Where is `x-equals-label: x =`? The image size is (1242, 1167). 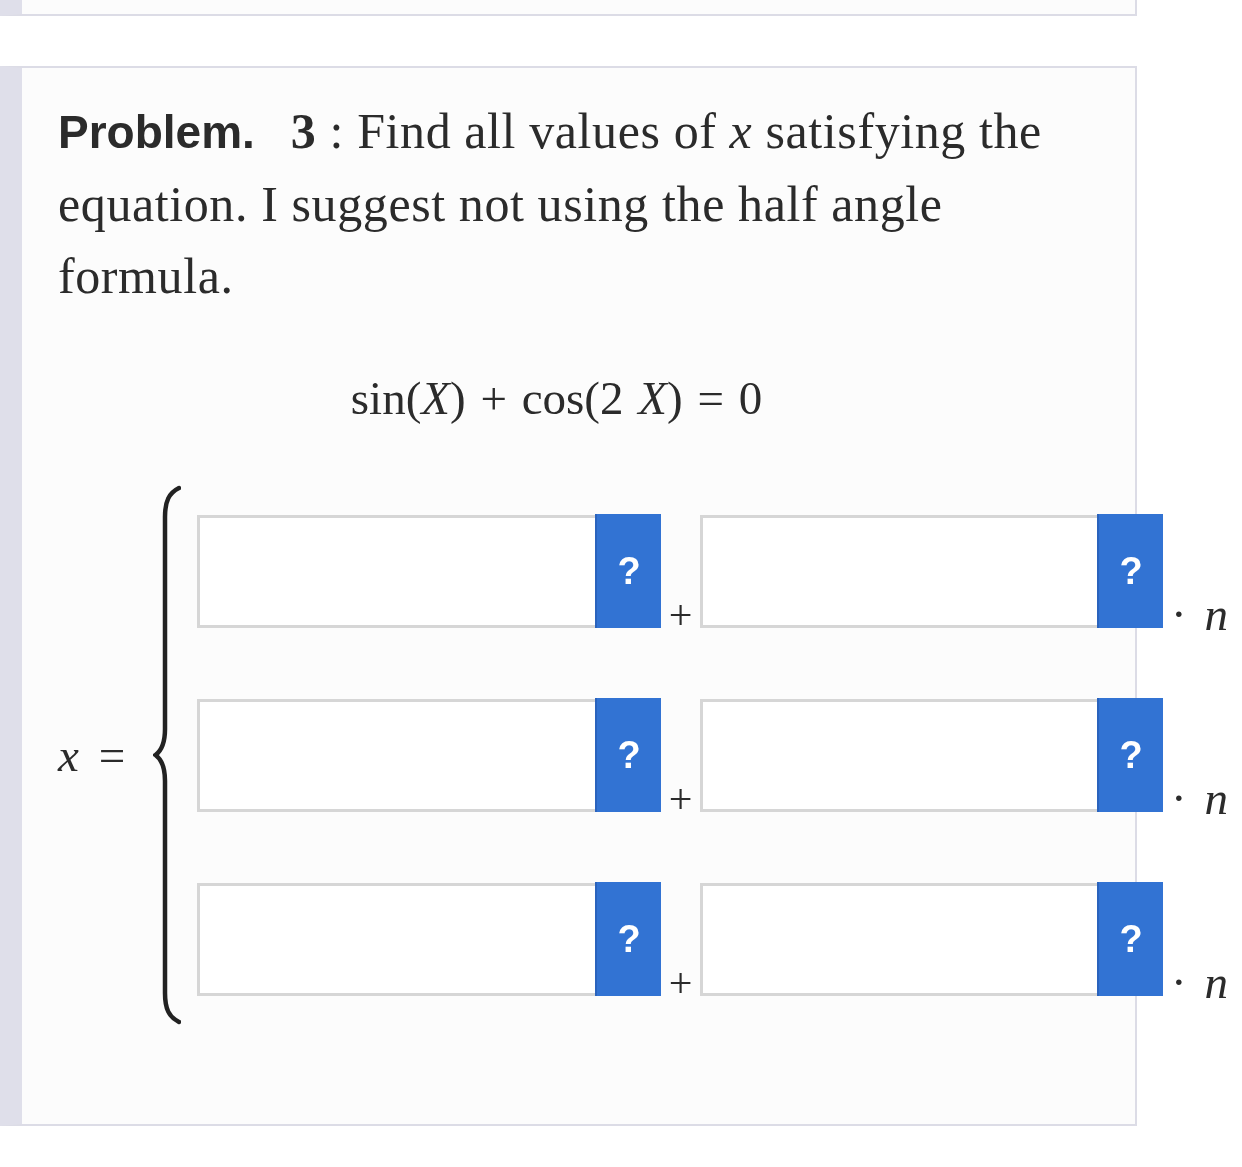
x-equals-label: x = is located at coordinates (92, 755).